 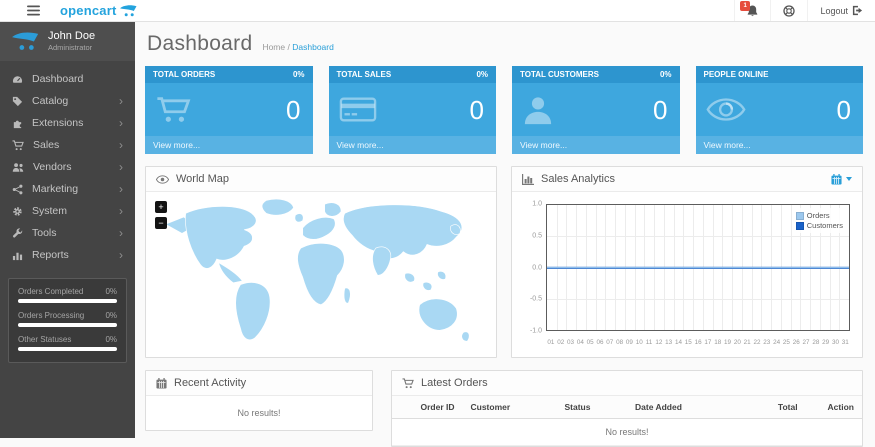 I want to click on panel-title: World Map, so click(x=202, y=179).